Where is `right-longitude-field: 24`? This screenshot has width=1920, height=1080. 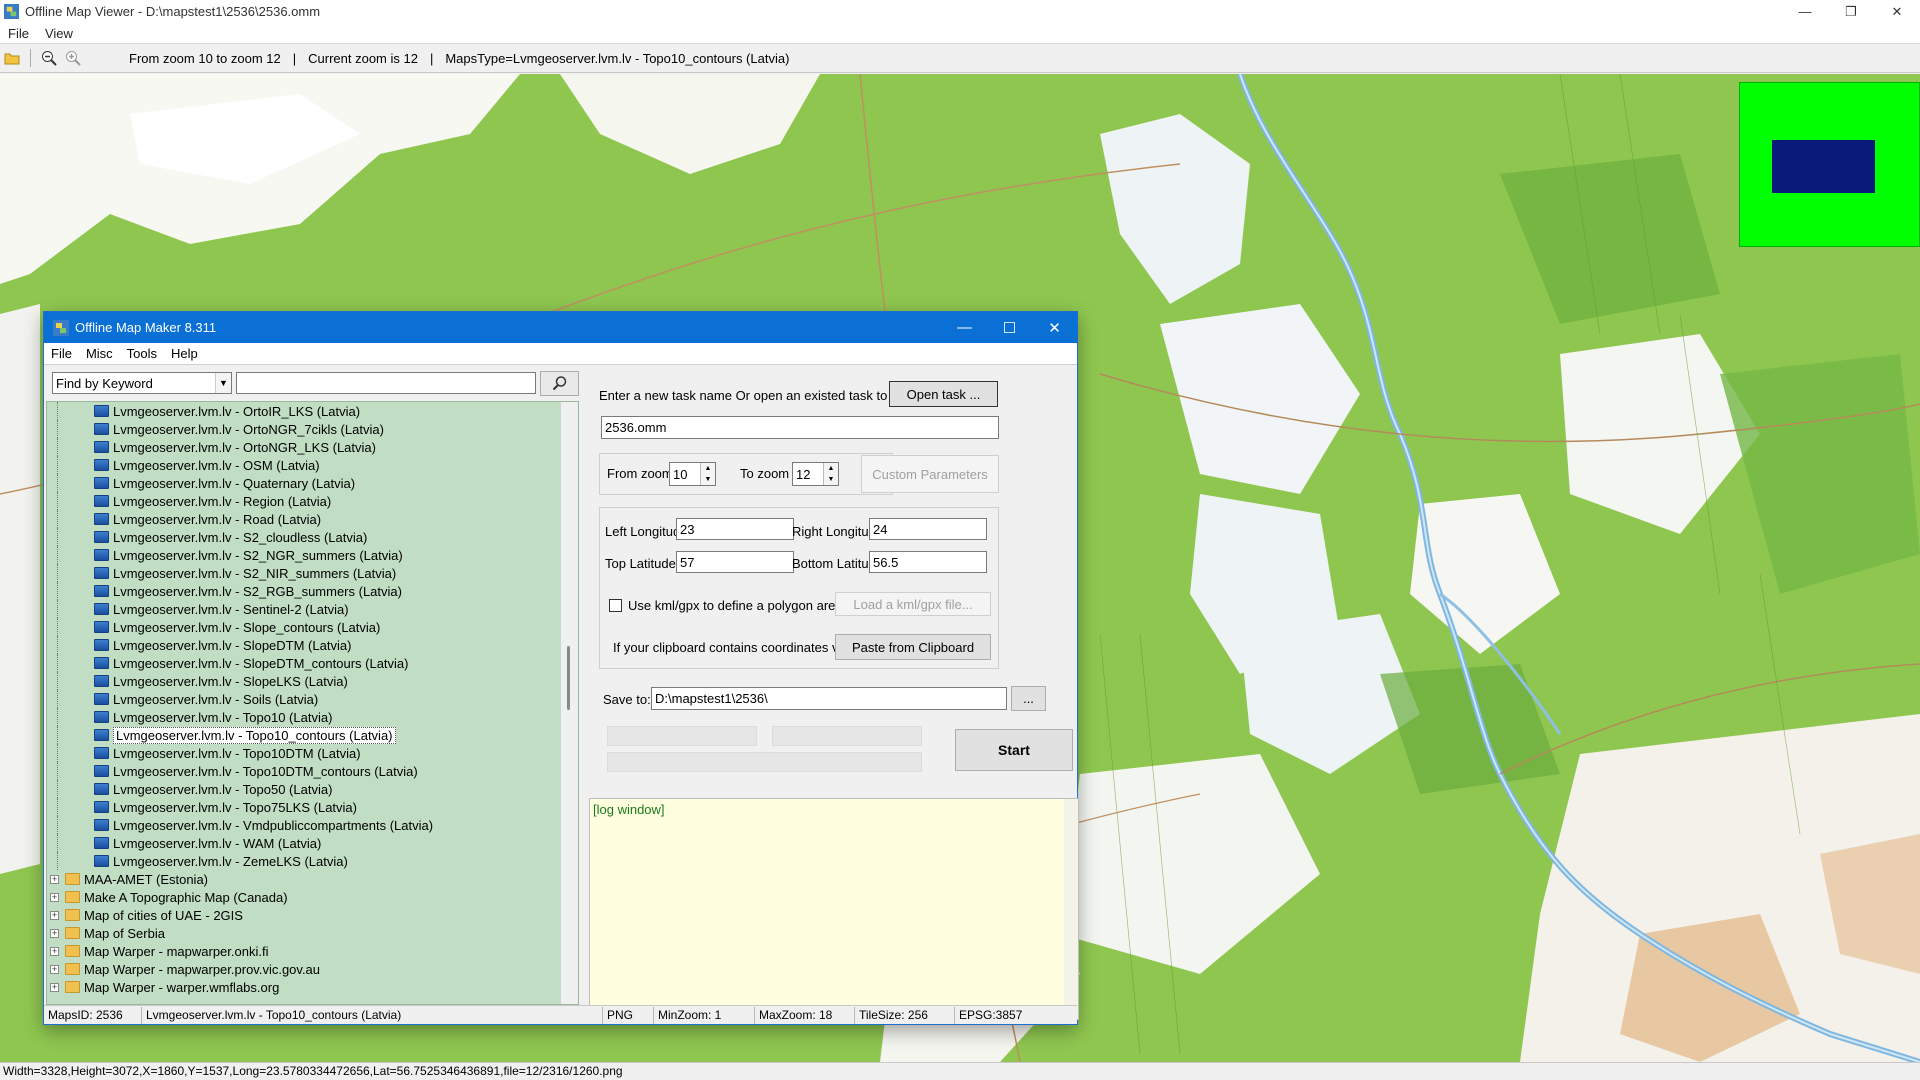 right-longitude-field: 24 is located at coordinates (928, 529).